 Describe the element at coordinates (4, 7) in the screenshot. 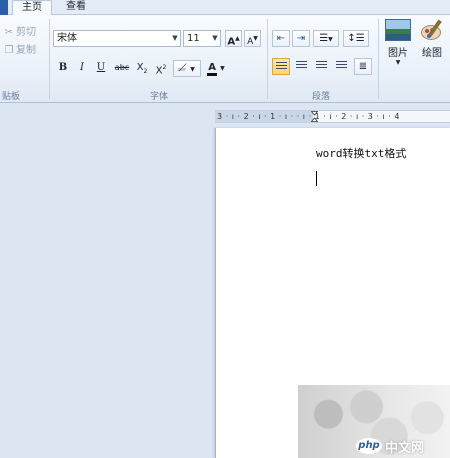

I see `app-menu-button` at that location.